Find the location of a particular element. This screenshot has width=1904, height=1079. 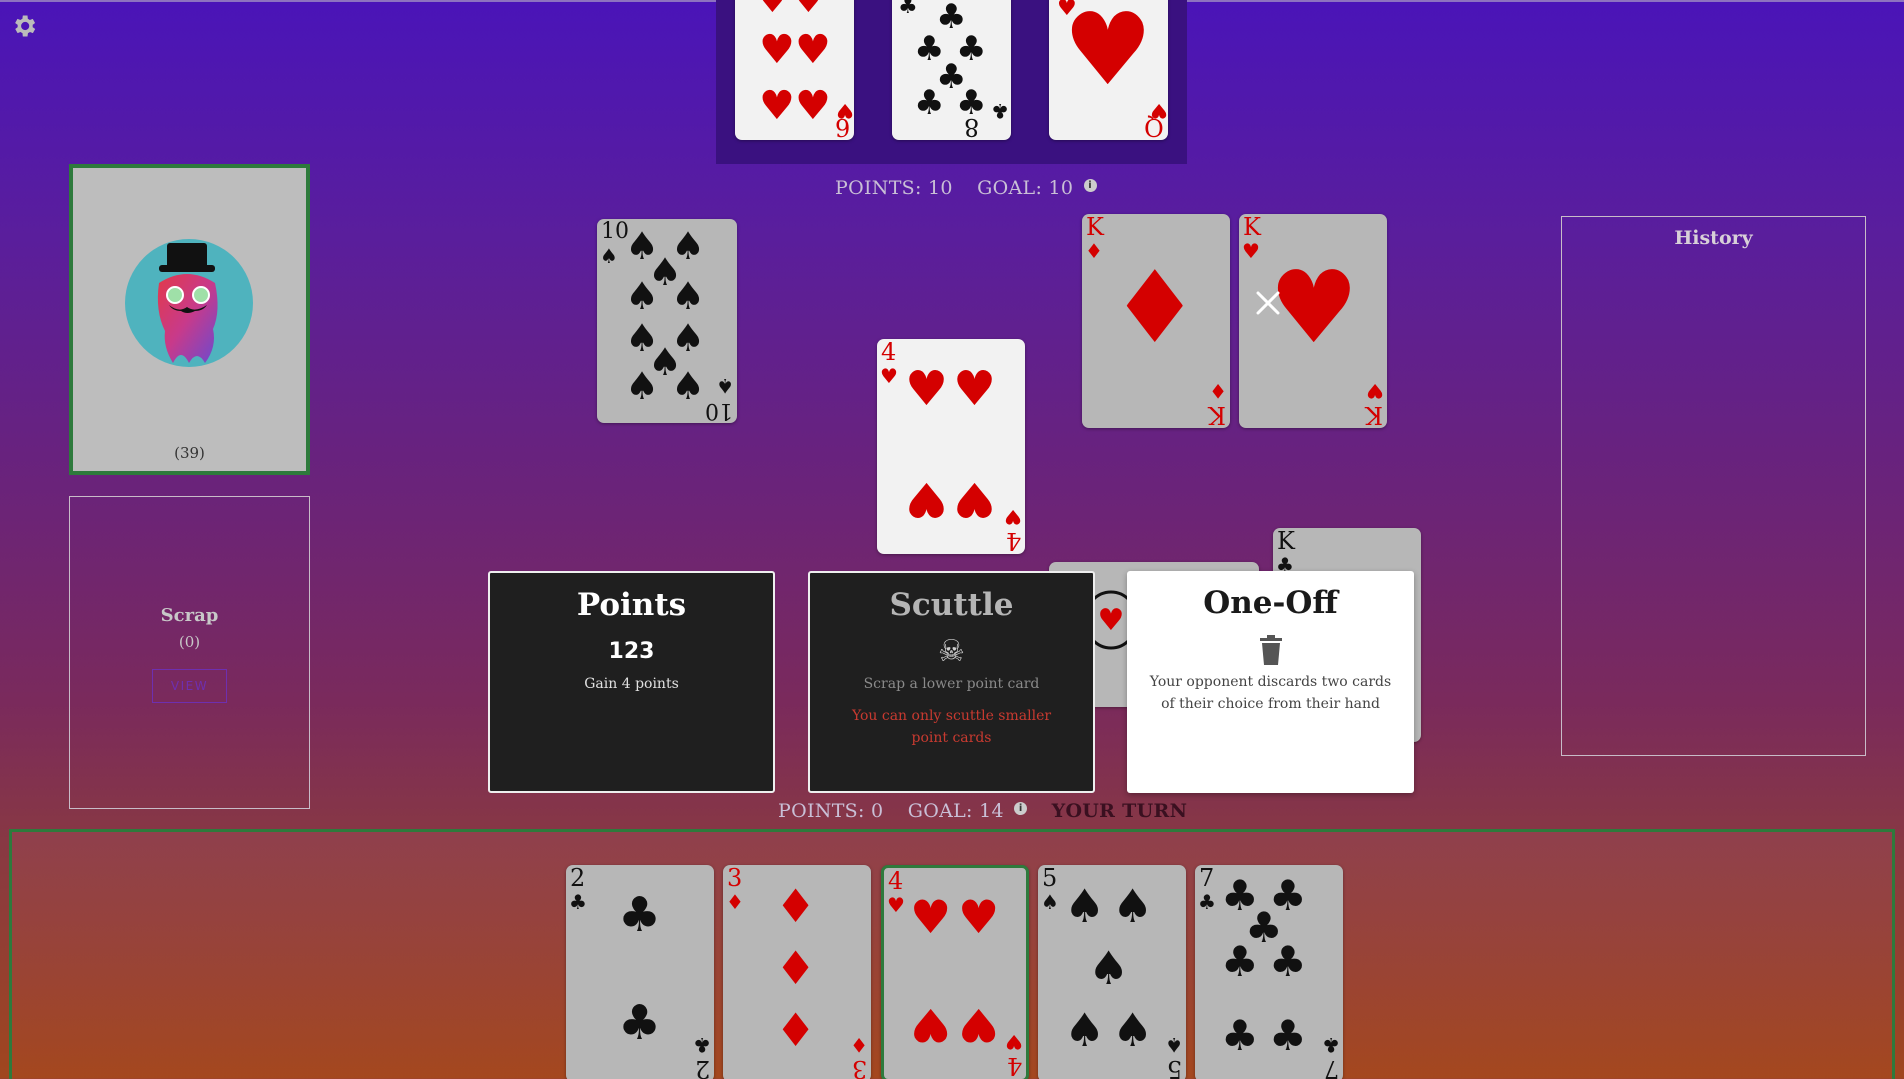

hand-card: 2 ♣ ♣ ♣ 2 ♣ is located at coordinates (640, 972).